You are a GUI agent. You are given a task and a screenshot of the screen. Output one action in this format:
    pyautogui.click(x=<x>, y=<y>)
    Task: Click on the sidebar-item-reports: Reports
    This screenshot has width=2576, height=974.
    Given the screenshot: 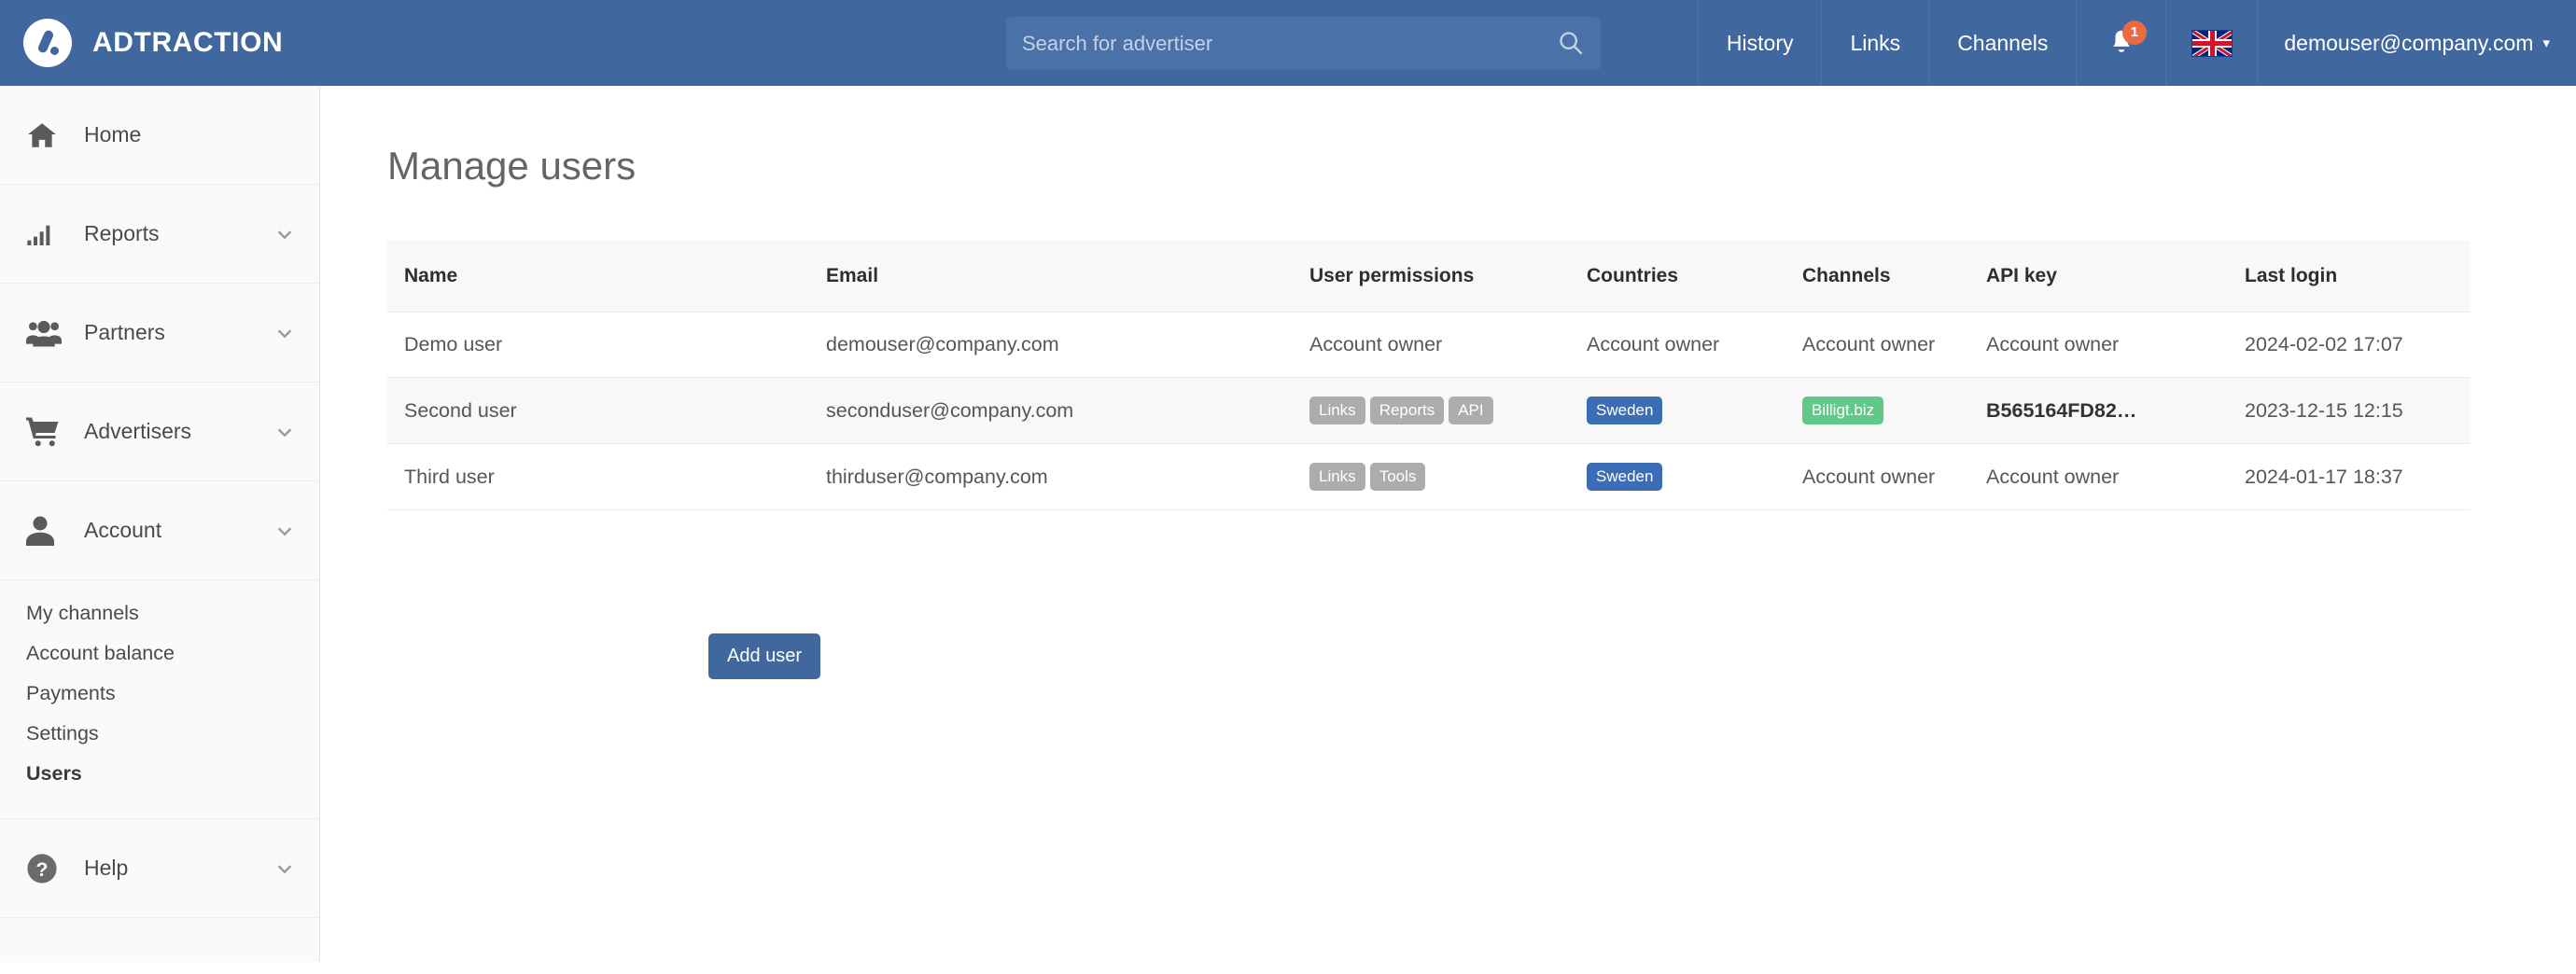 What is the action you would take?
    pyautogui.click(x=159, y=234)
    